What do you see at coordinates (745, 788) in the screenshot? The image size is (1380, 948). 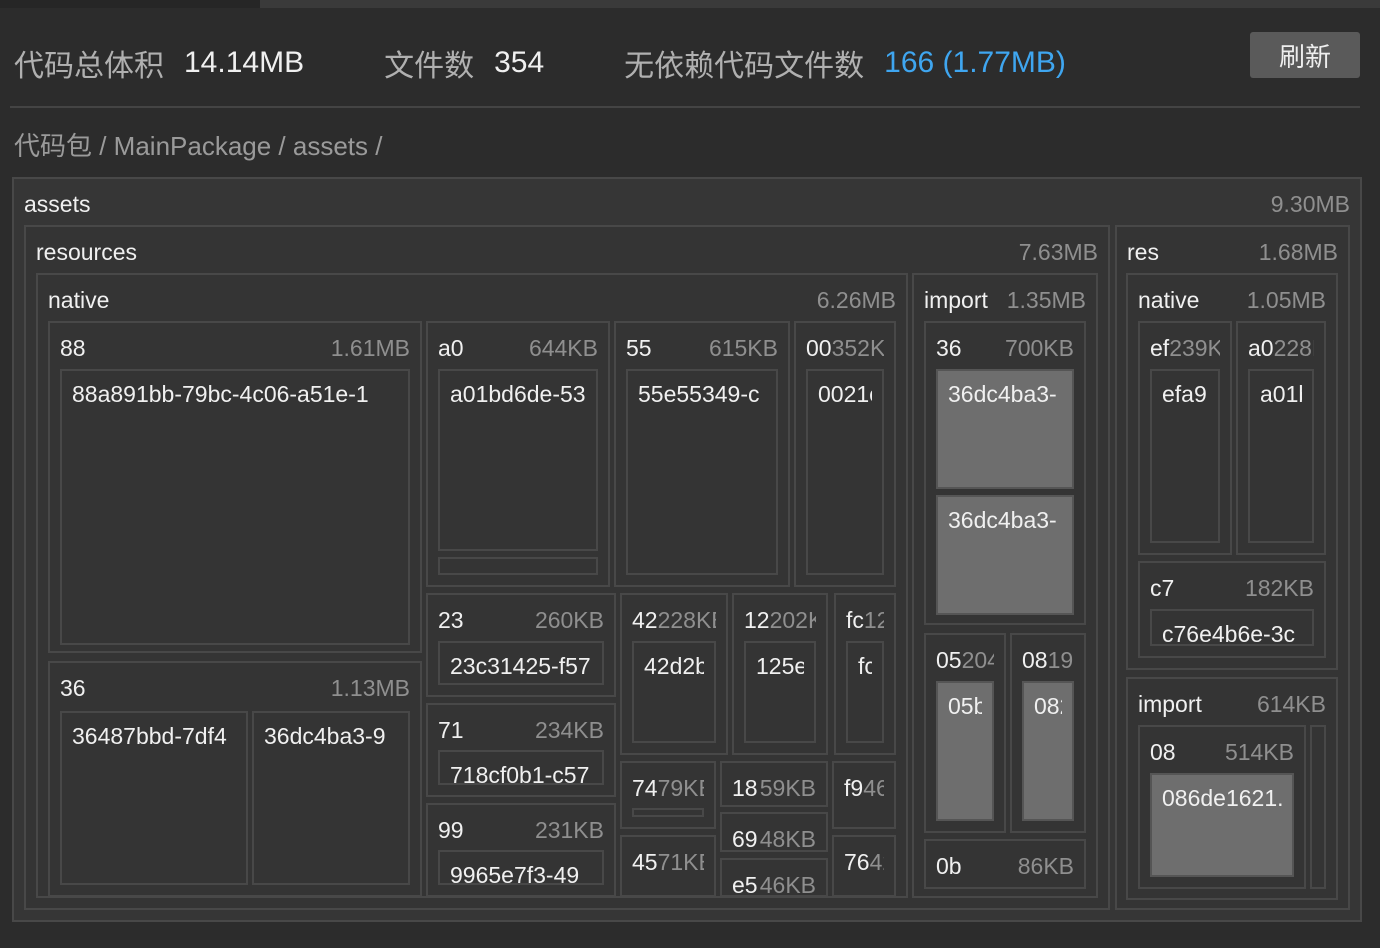 I see `node-name: 18` at bounding box center [745, 788].